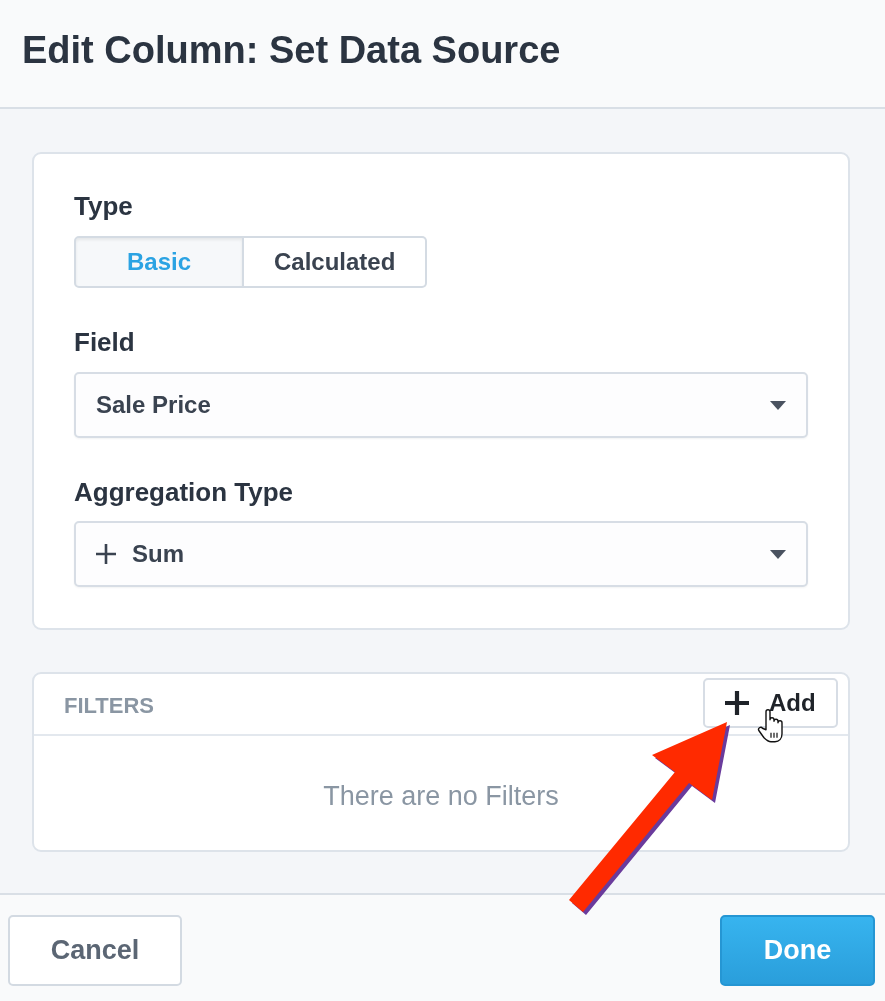 The image size is (885, 1001). What do you see at coordinates (184, 492) in the screenshot?
I see `aggregation-label: Aggregation Type` at bounding box center [184, 492].